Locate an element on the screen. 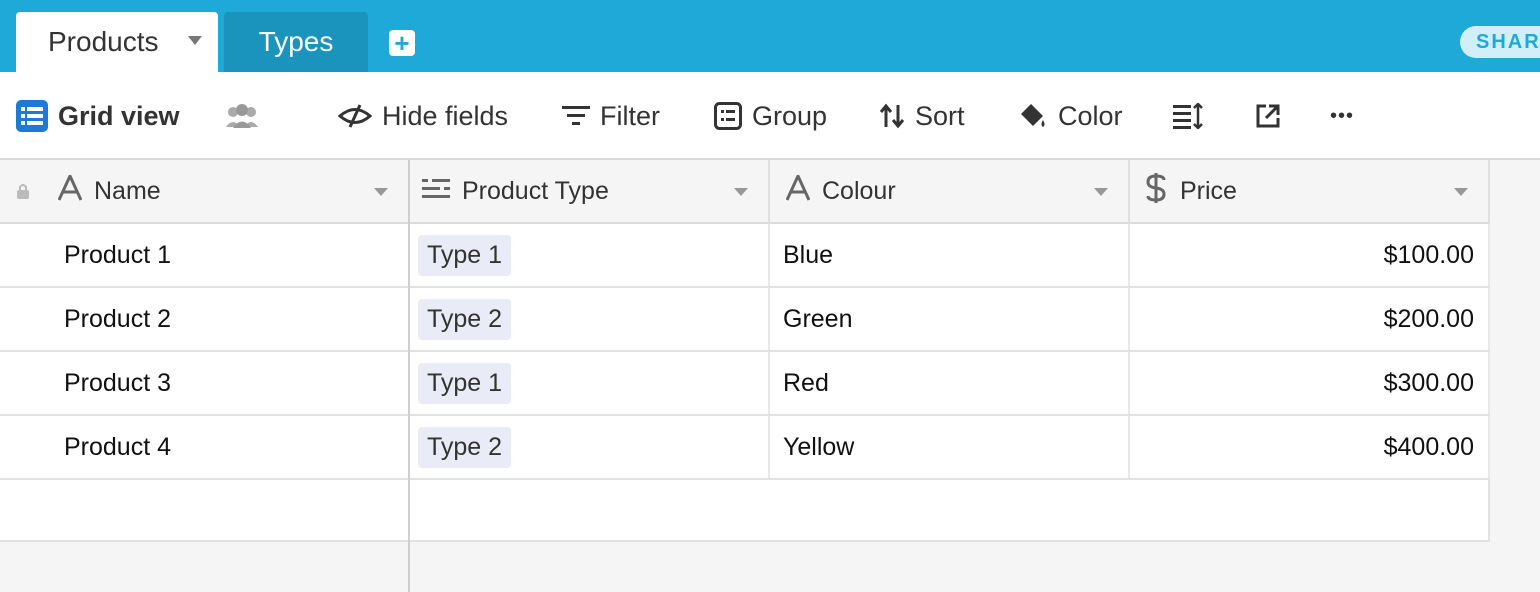 The height and width of the screenshot is (592, 1540). hide-fields-button: Hide fields is located at coordinates (423, 116).